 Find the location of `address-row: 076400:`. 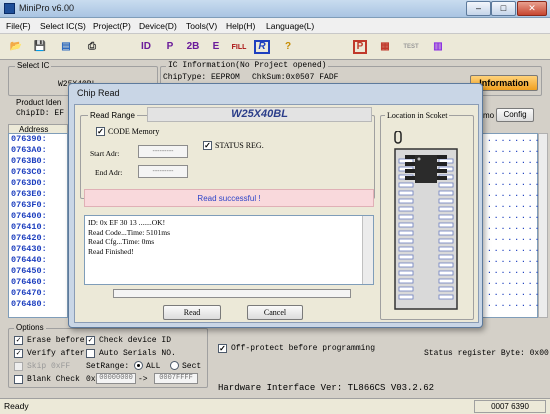

address-row: 076400: is located at coordinates (29, 216).